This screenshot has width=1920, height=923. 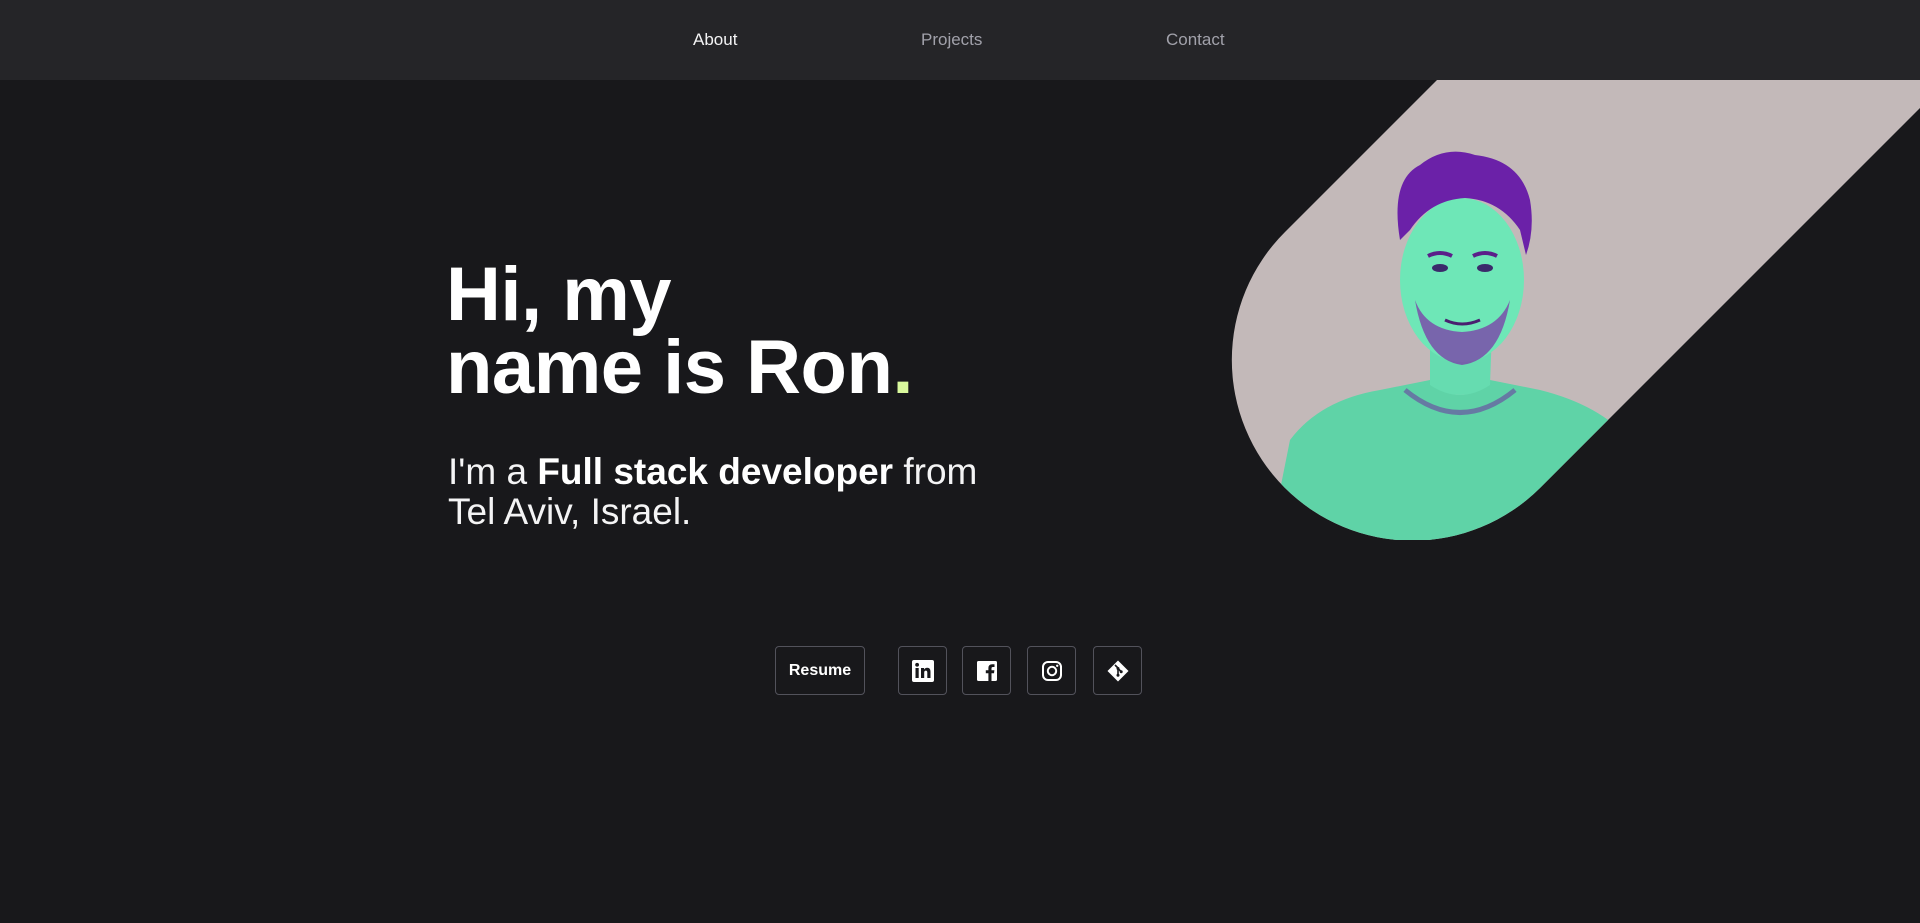 I want to click on linkedin-icon, so click(x=922, y=670).